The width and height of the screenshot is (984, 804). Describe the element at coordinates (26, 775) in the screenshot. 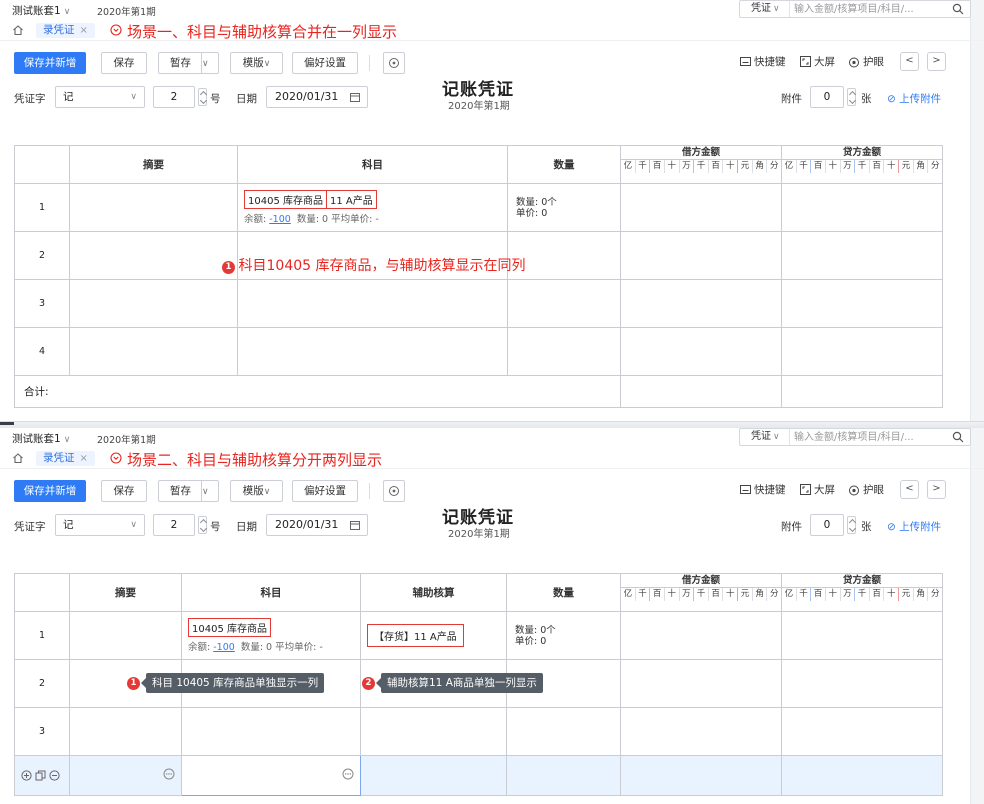

I see `add-row-icon` at that location.